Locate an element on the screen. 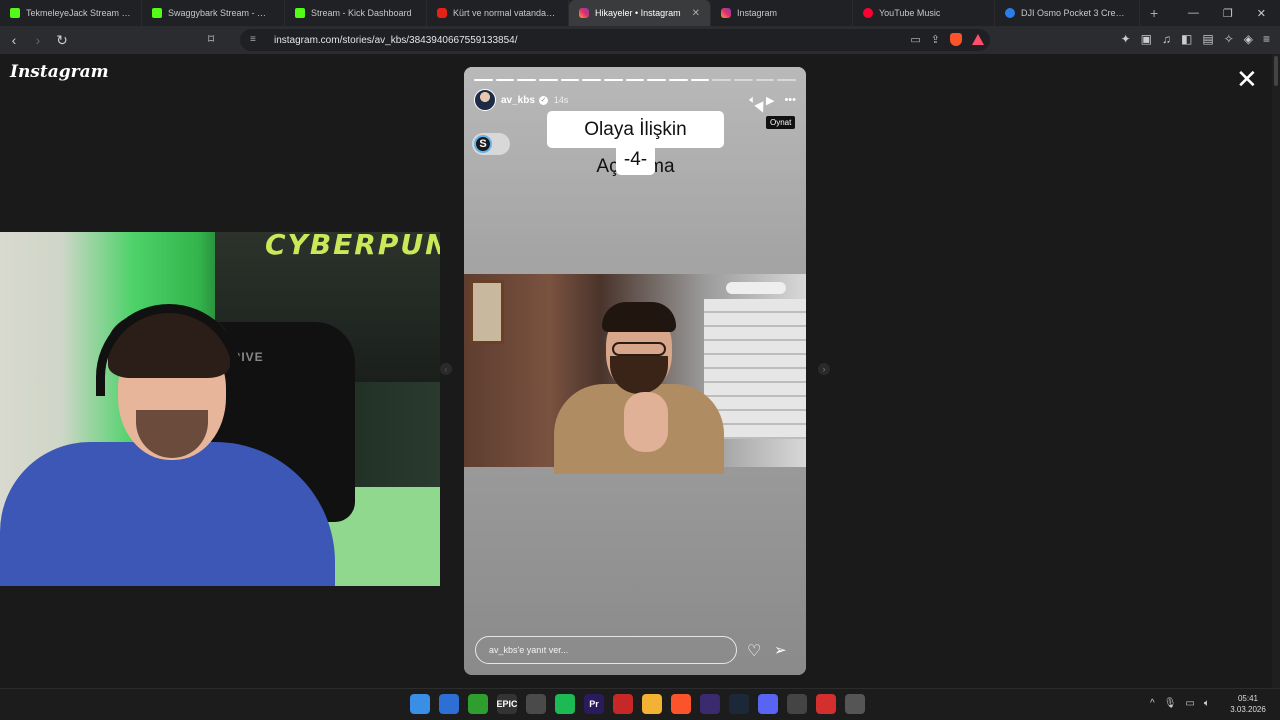 The width and height of the screenshot is (1280, 720). story-title-line1: Olaya İlişkin Açıklama is located at coordinates (635, 144).